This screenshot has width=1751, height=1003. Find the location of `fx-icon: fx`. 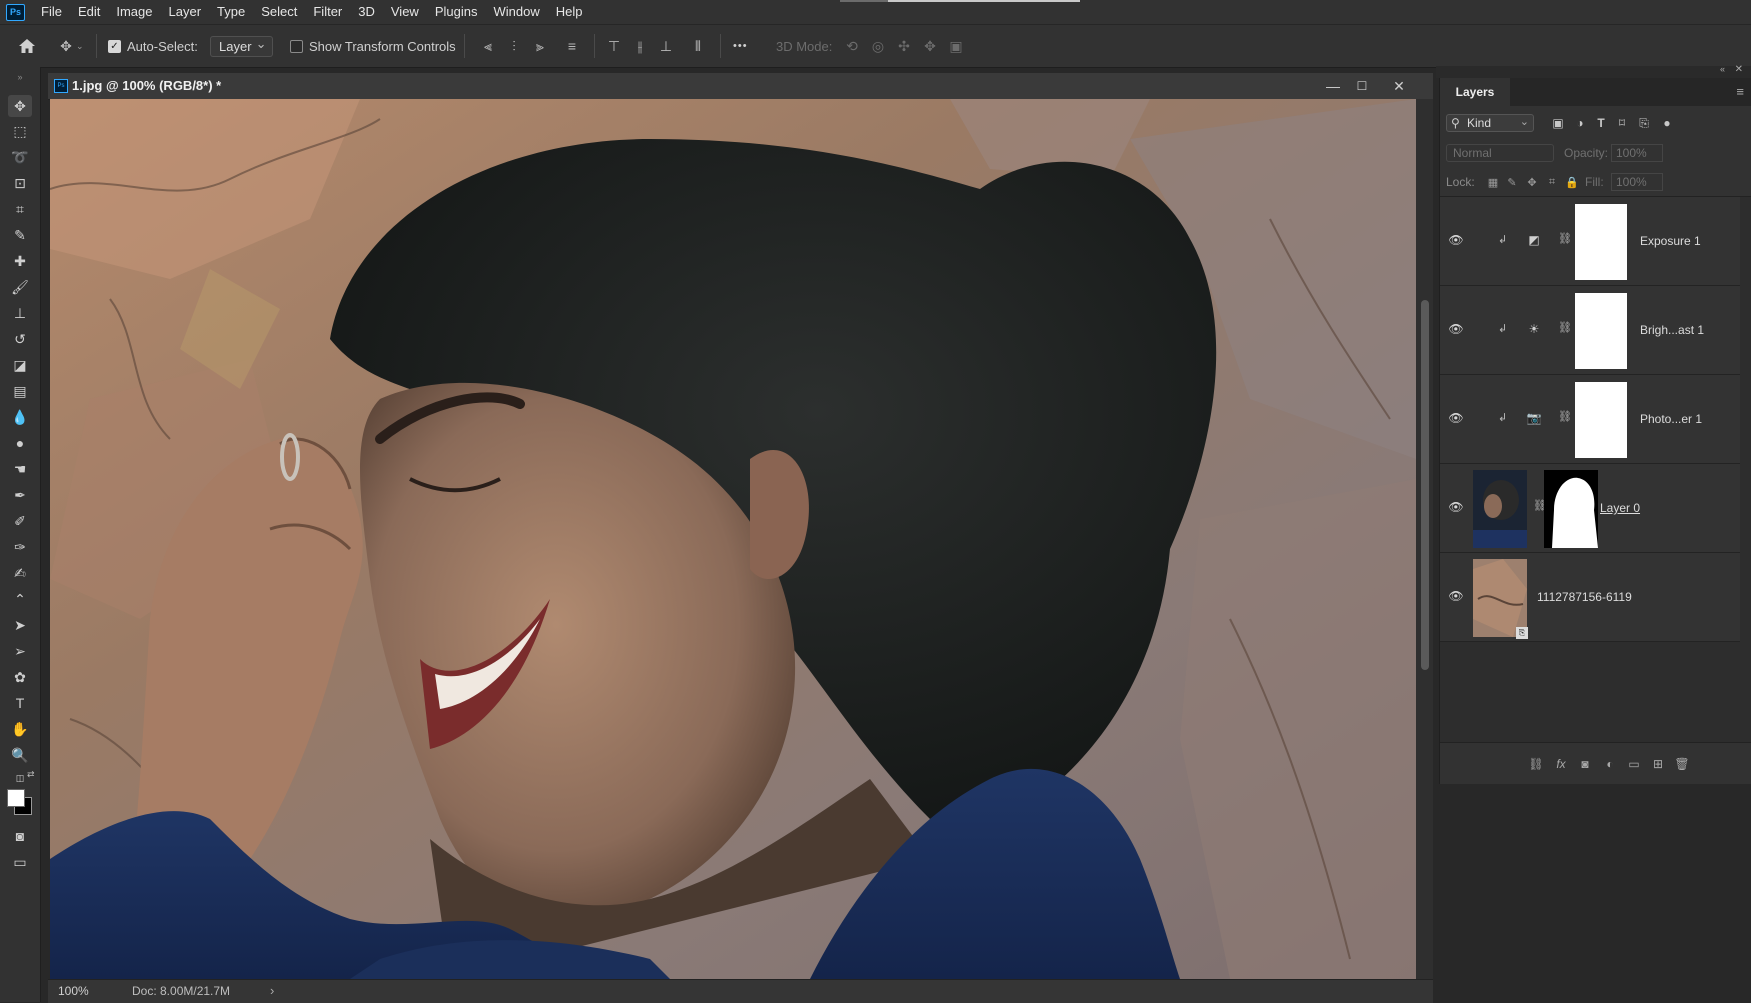

fx-icon: fx is located at coordinates (1561, 764).